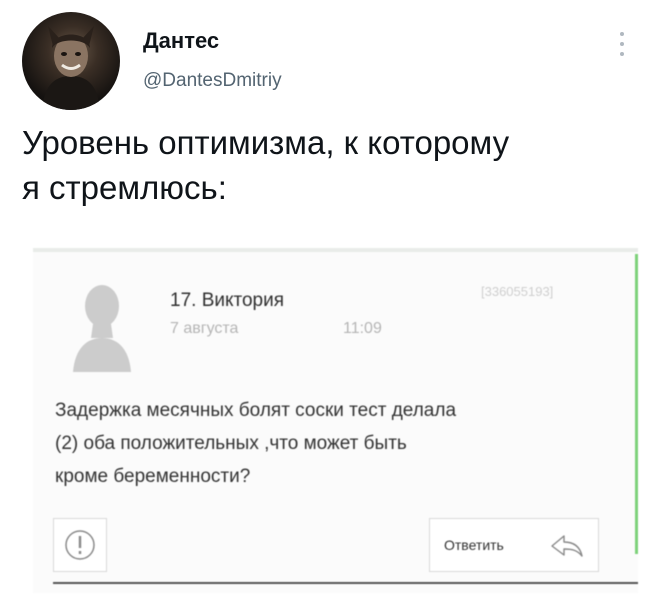 This screenshot has height=600, width=659. Describe the element at coordinates (181, 41) in the screenshot. I see `display-name: Дантес` at that location.